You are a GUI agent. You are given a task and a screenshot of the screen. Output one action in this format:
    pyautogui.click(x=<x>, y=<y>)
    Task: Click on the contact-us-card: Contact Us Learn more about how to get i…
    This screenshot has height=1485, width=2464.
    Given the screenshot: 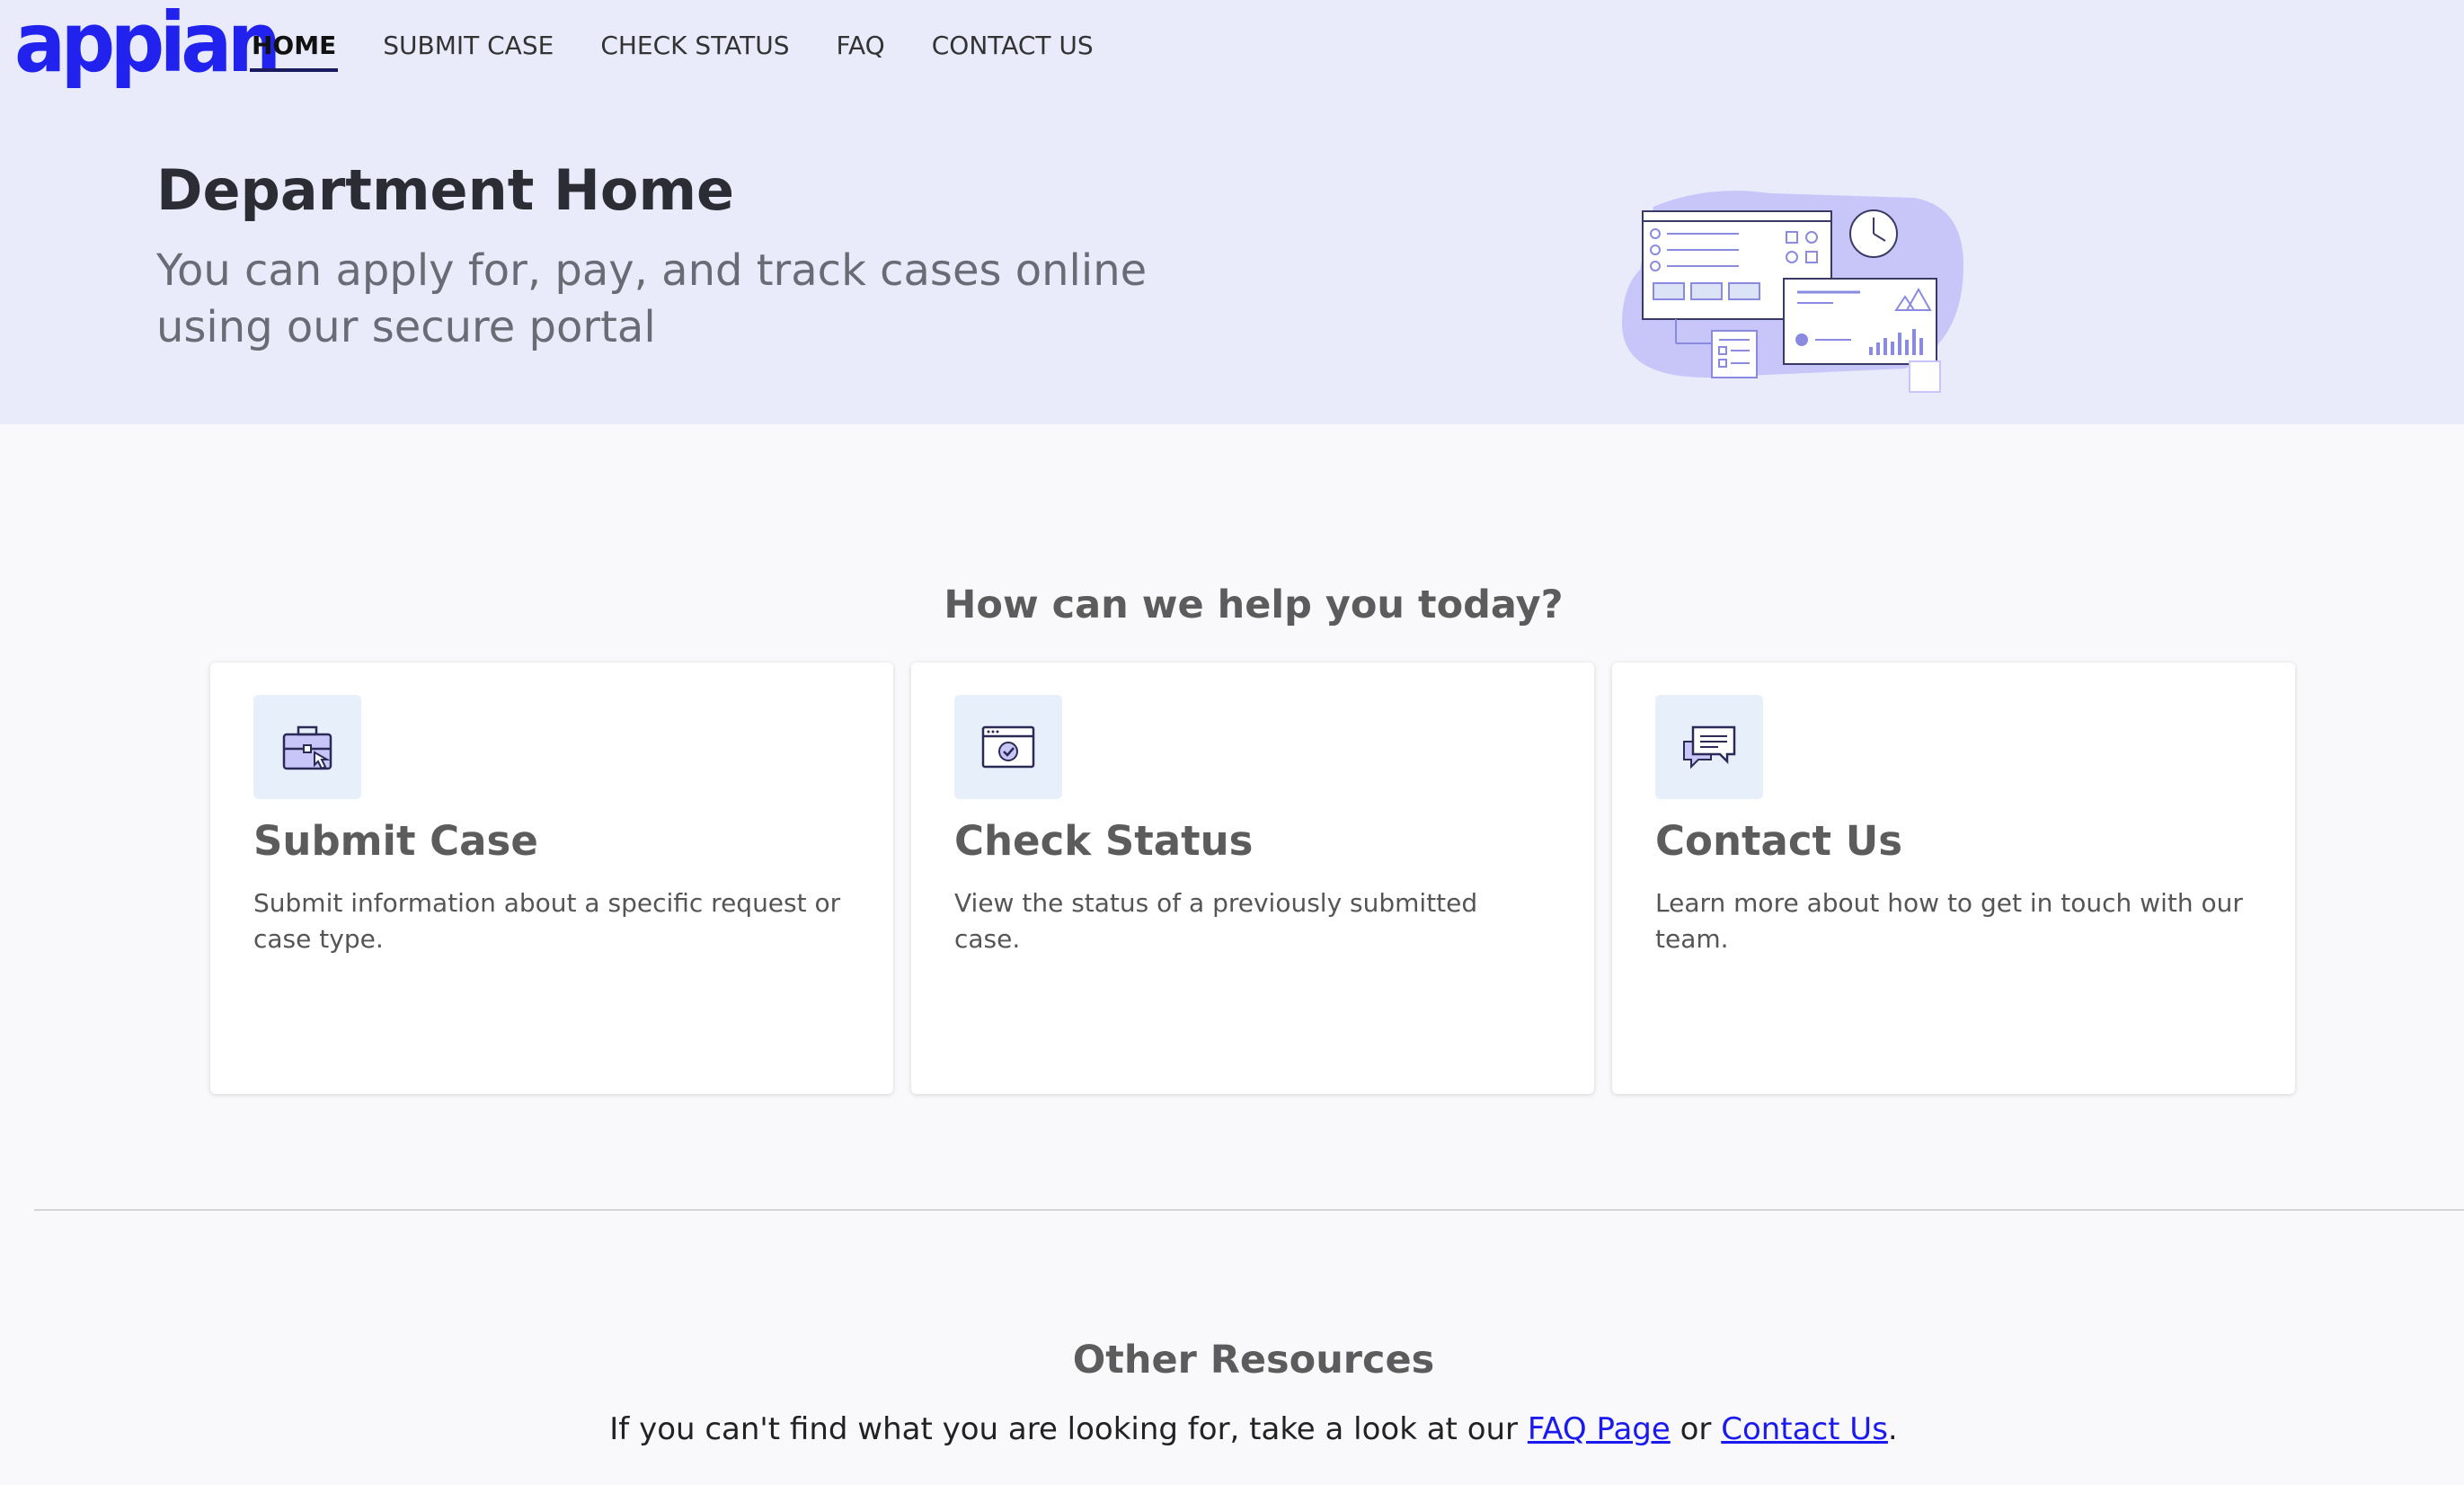 What is the action you would take?
    pyautogui.click(x=1953, y=878)
    